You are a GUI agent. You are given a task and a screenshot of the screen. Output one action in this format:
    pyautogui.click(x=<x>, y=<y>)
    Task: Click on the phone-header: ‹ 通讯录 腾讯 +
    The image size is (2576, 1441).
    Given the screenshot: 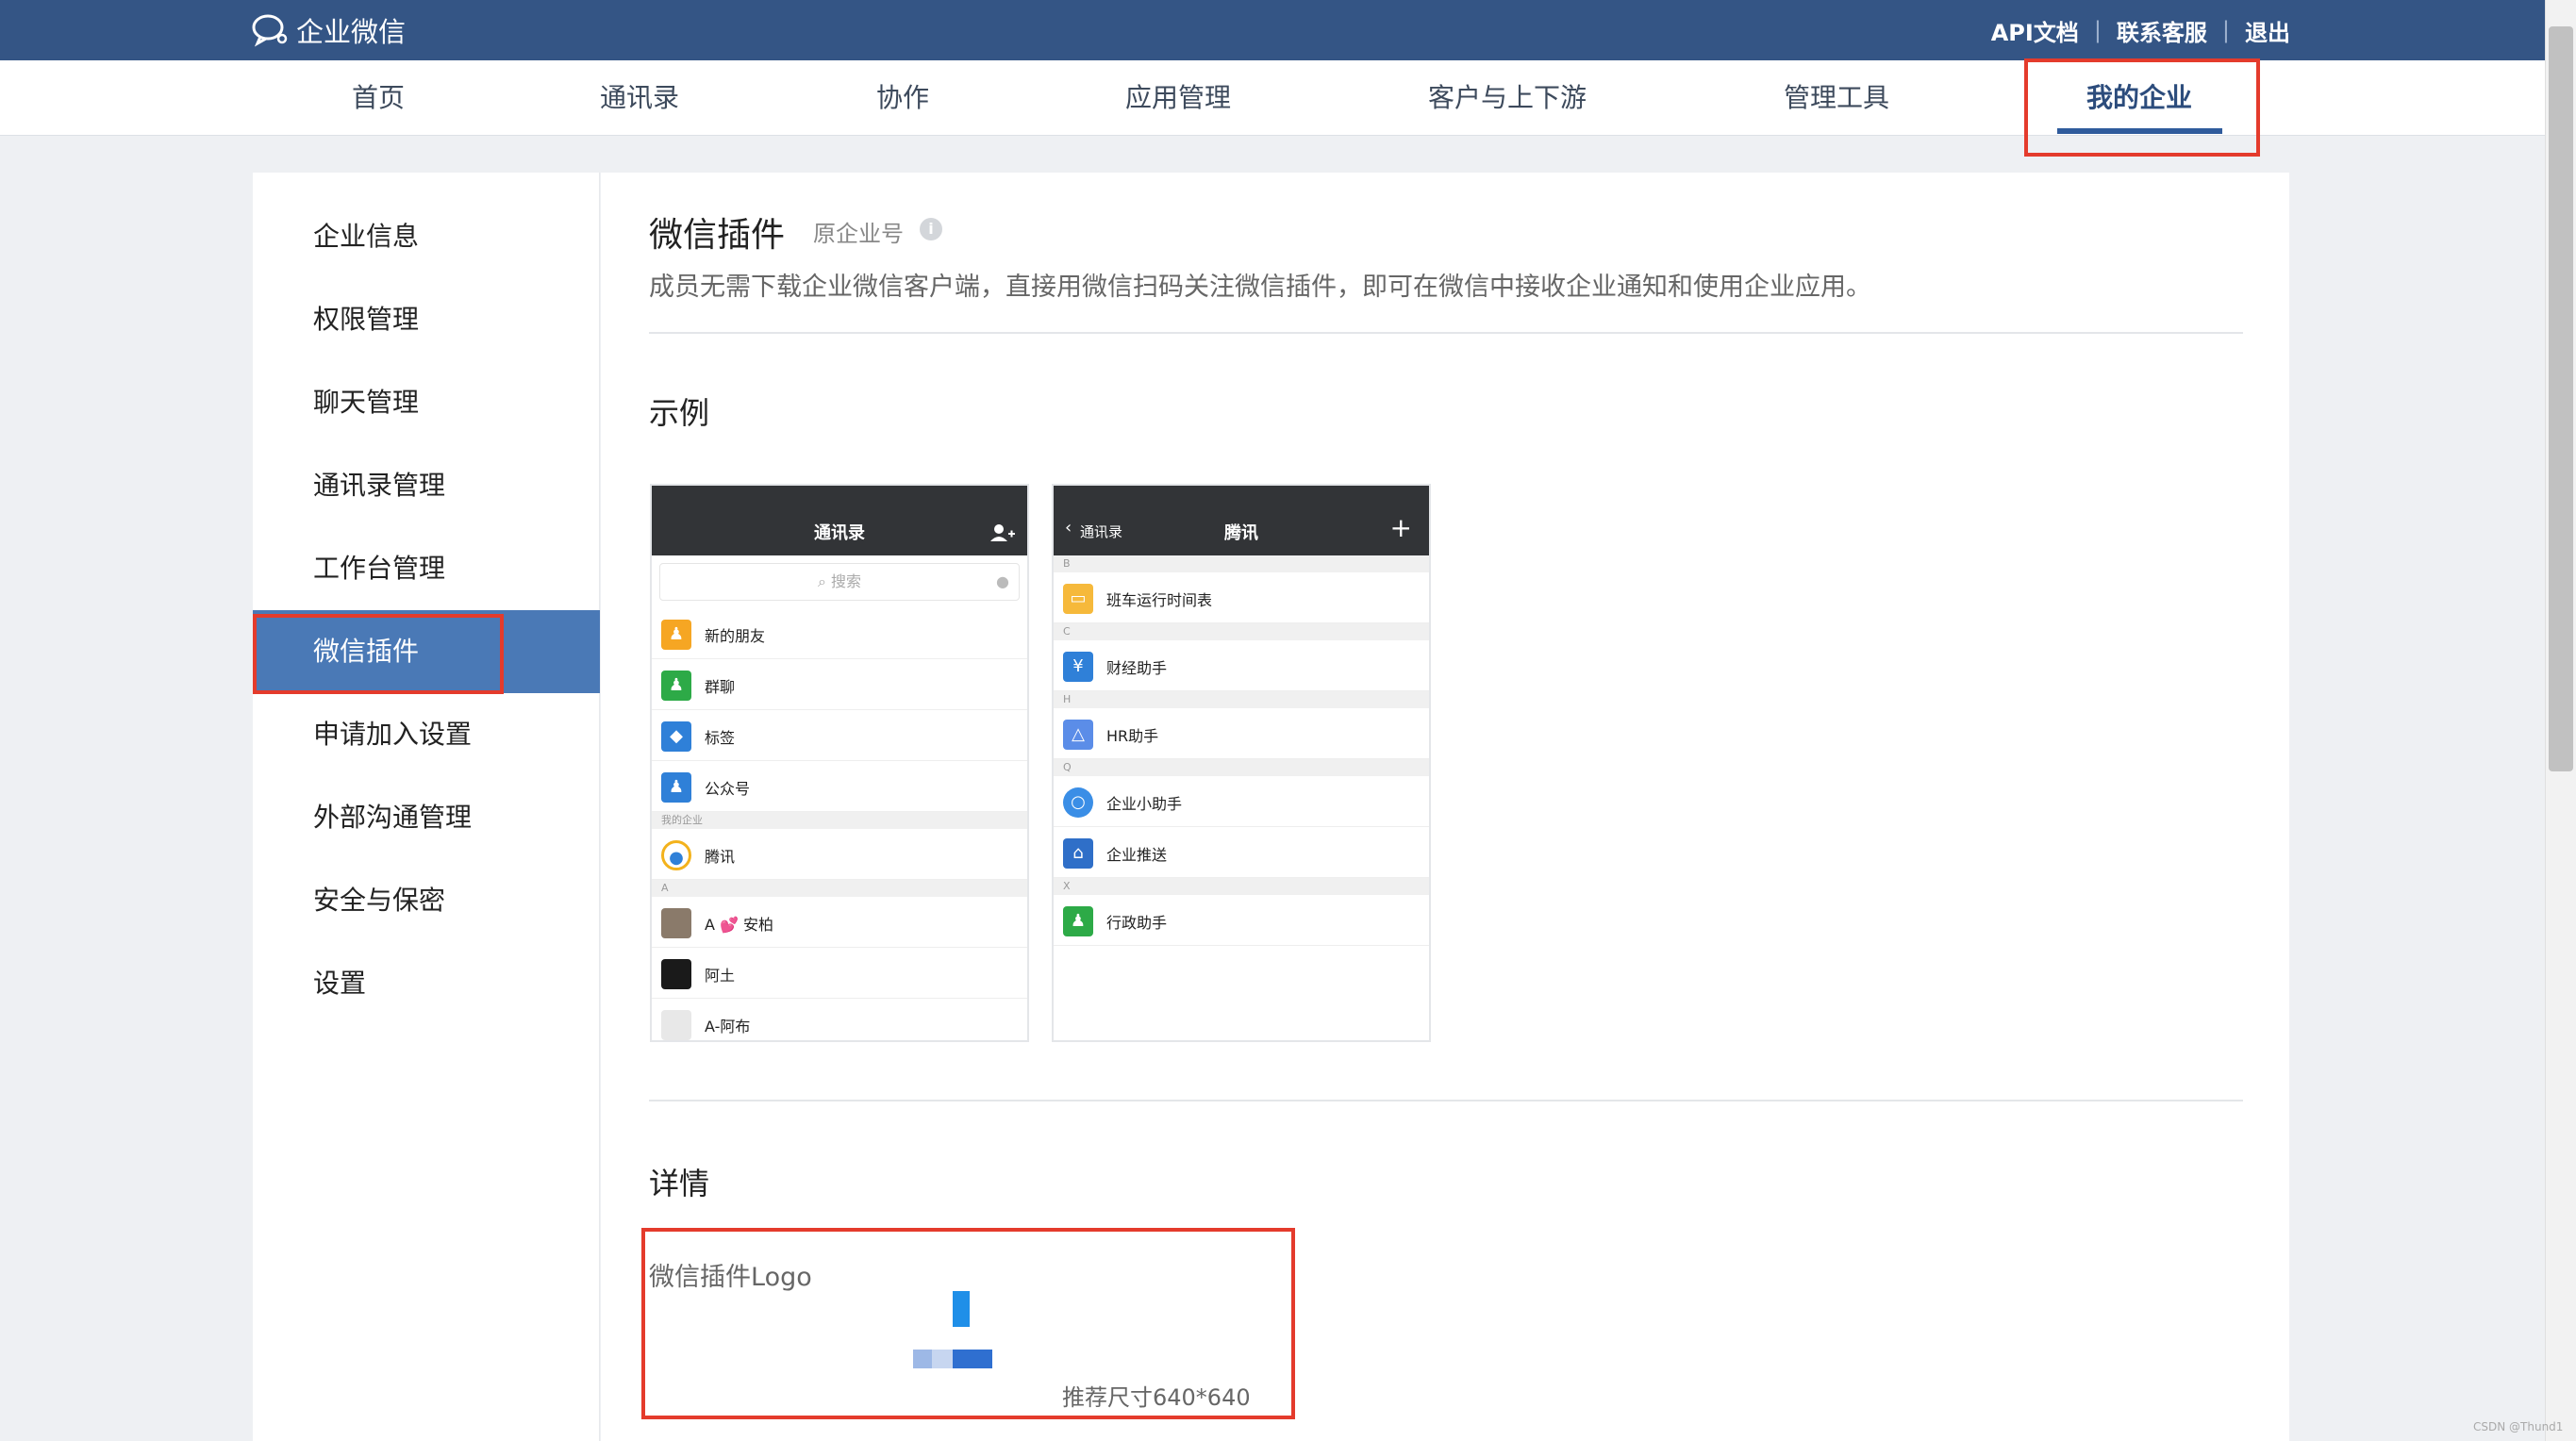 What is the action you would take?
    pyautogui.click(x=1242, y=521)
    